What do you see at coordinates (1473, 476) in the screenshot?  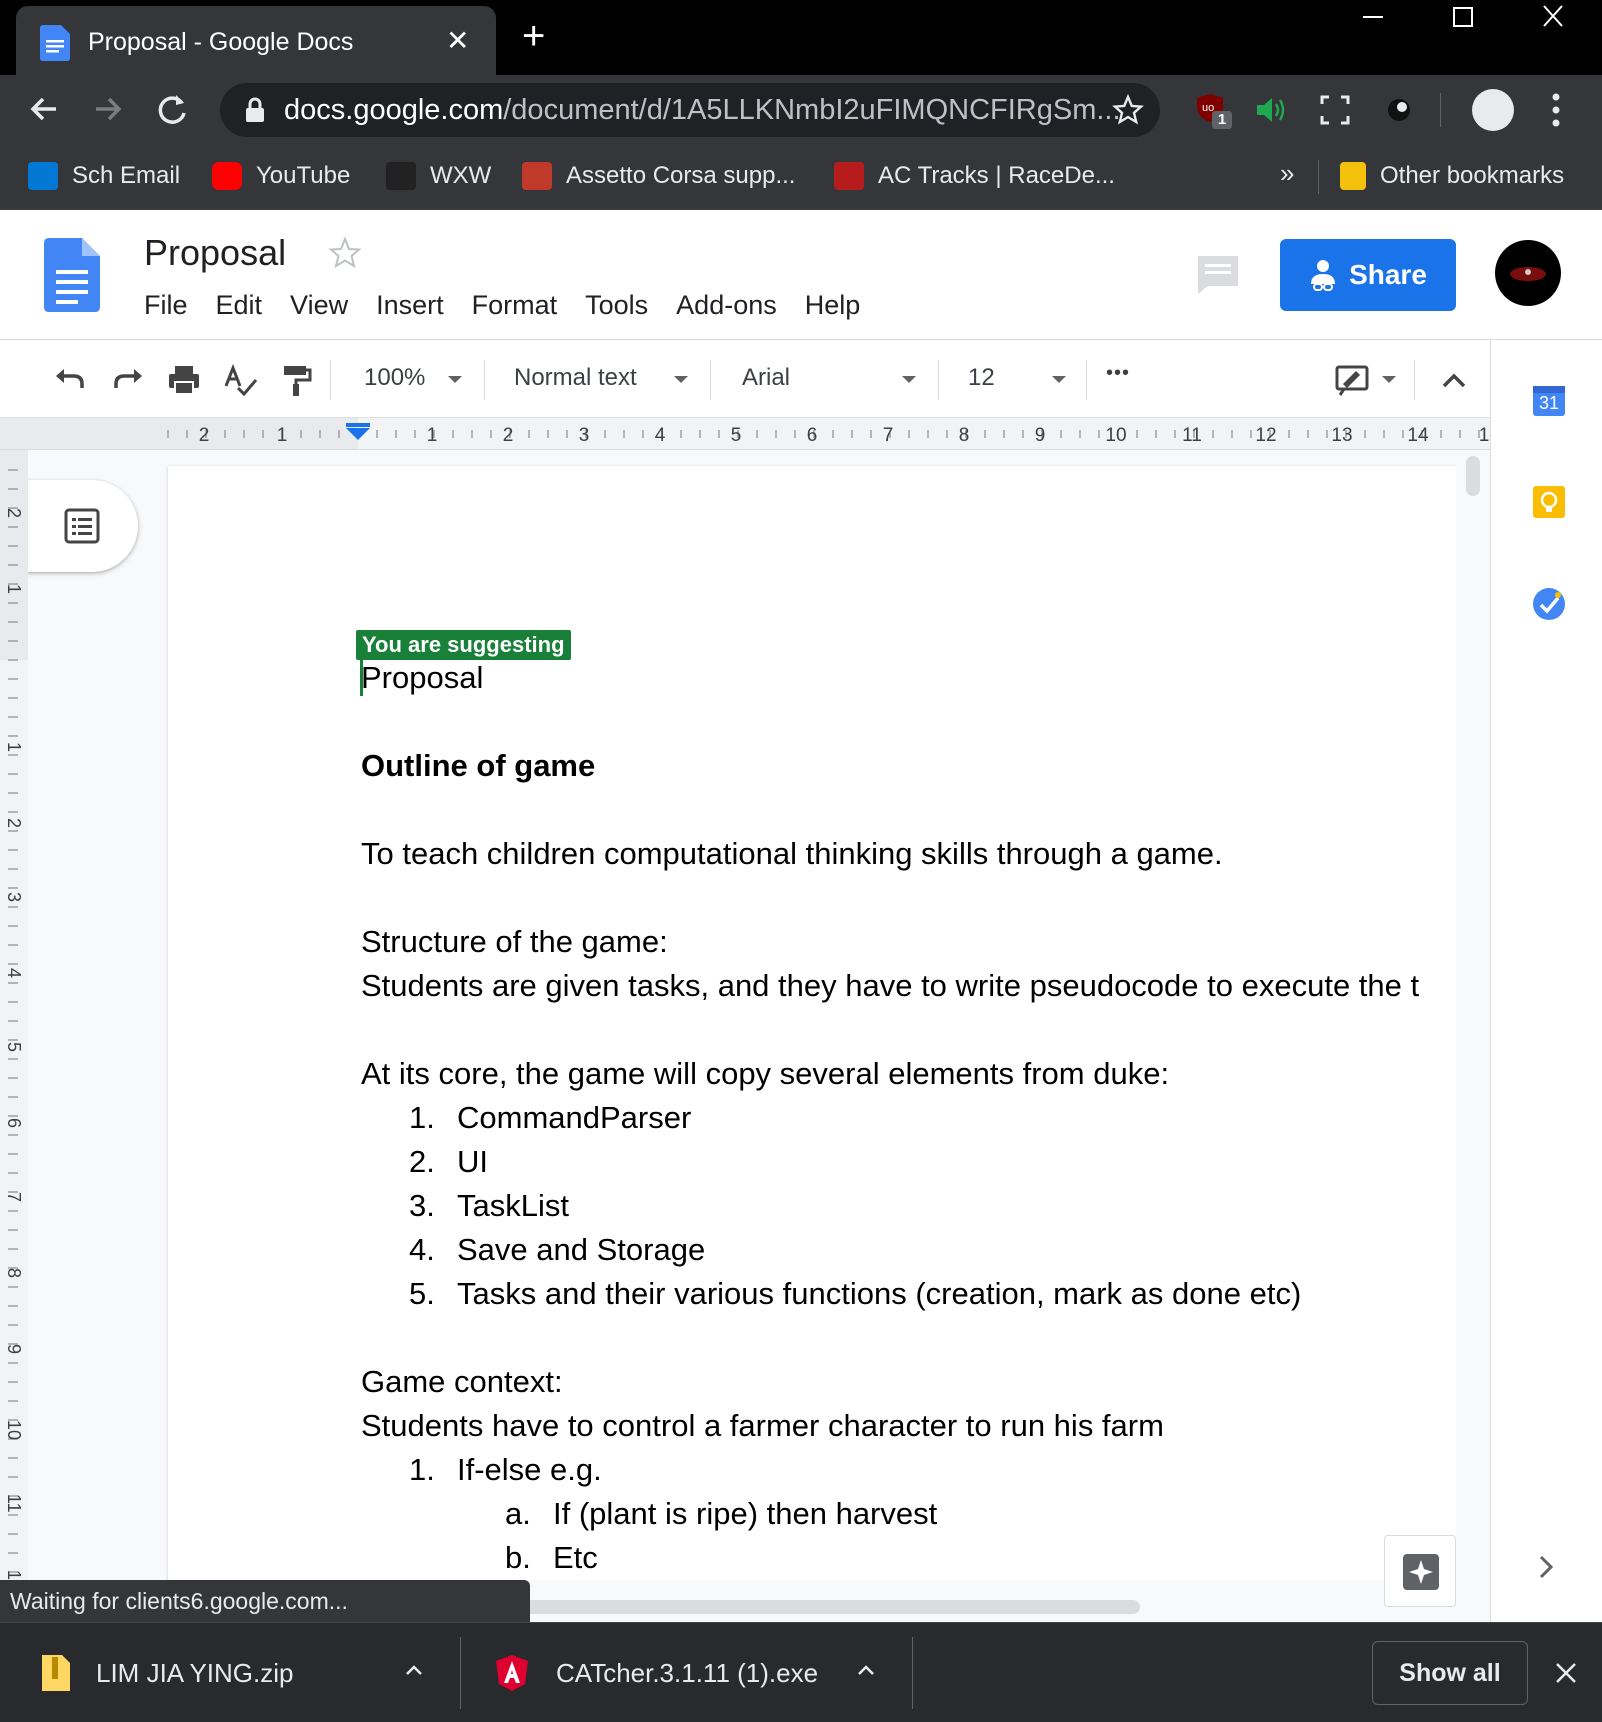 I see `vertical-scrollbar` at bounding box center [1473, 476].